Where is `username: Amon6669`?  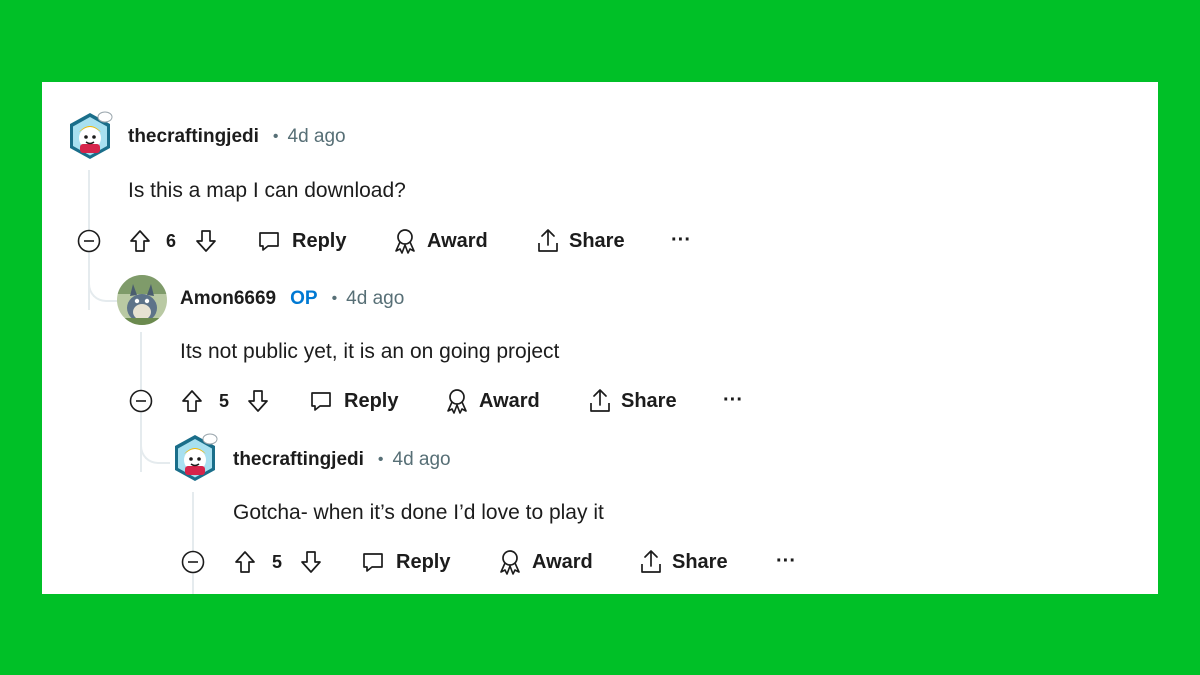
username: Amon6669 is located at coordinates (228, 299).